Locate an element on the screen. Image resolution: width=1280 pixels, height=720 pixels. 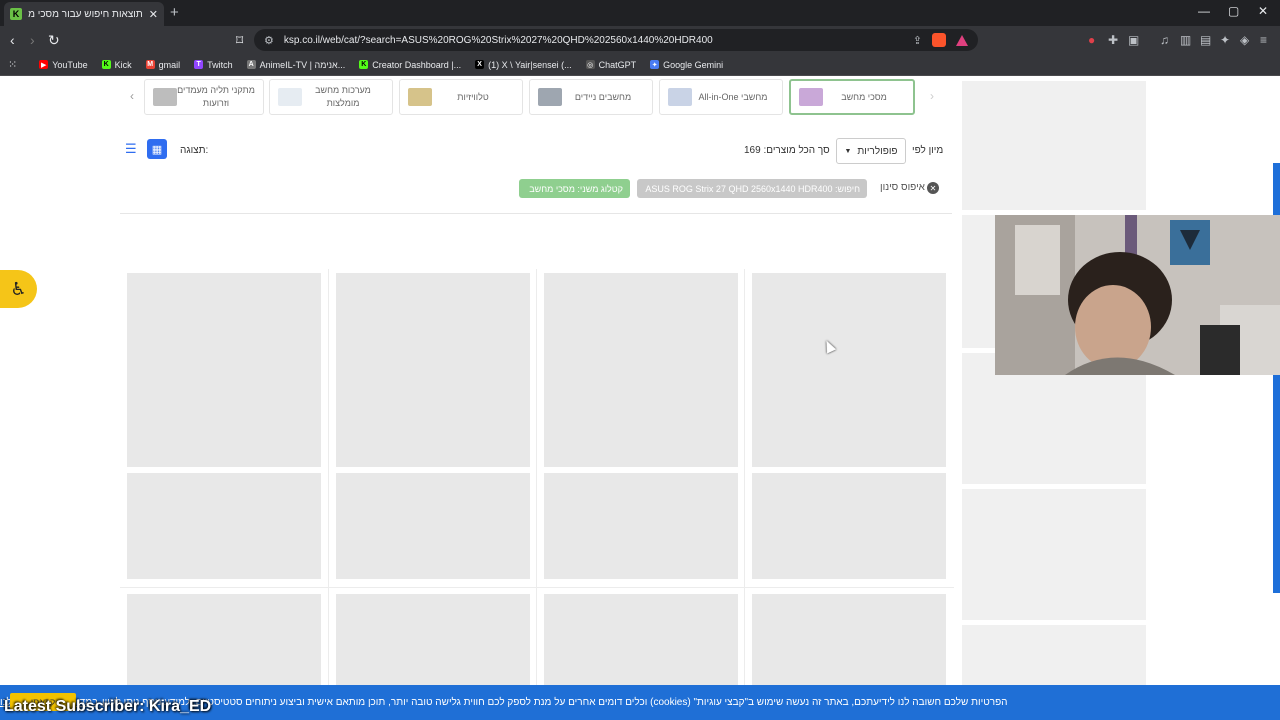
tab-title: תוצאות חיפוש עבור מסכי מחשב is located at coordinates (85, 14).